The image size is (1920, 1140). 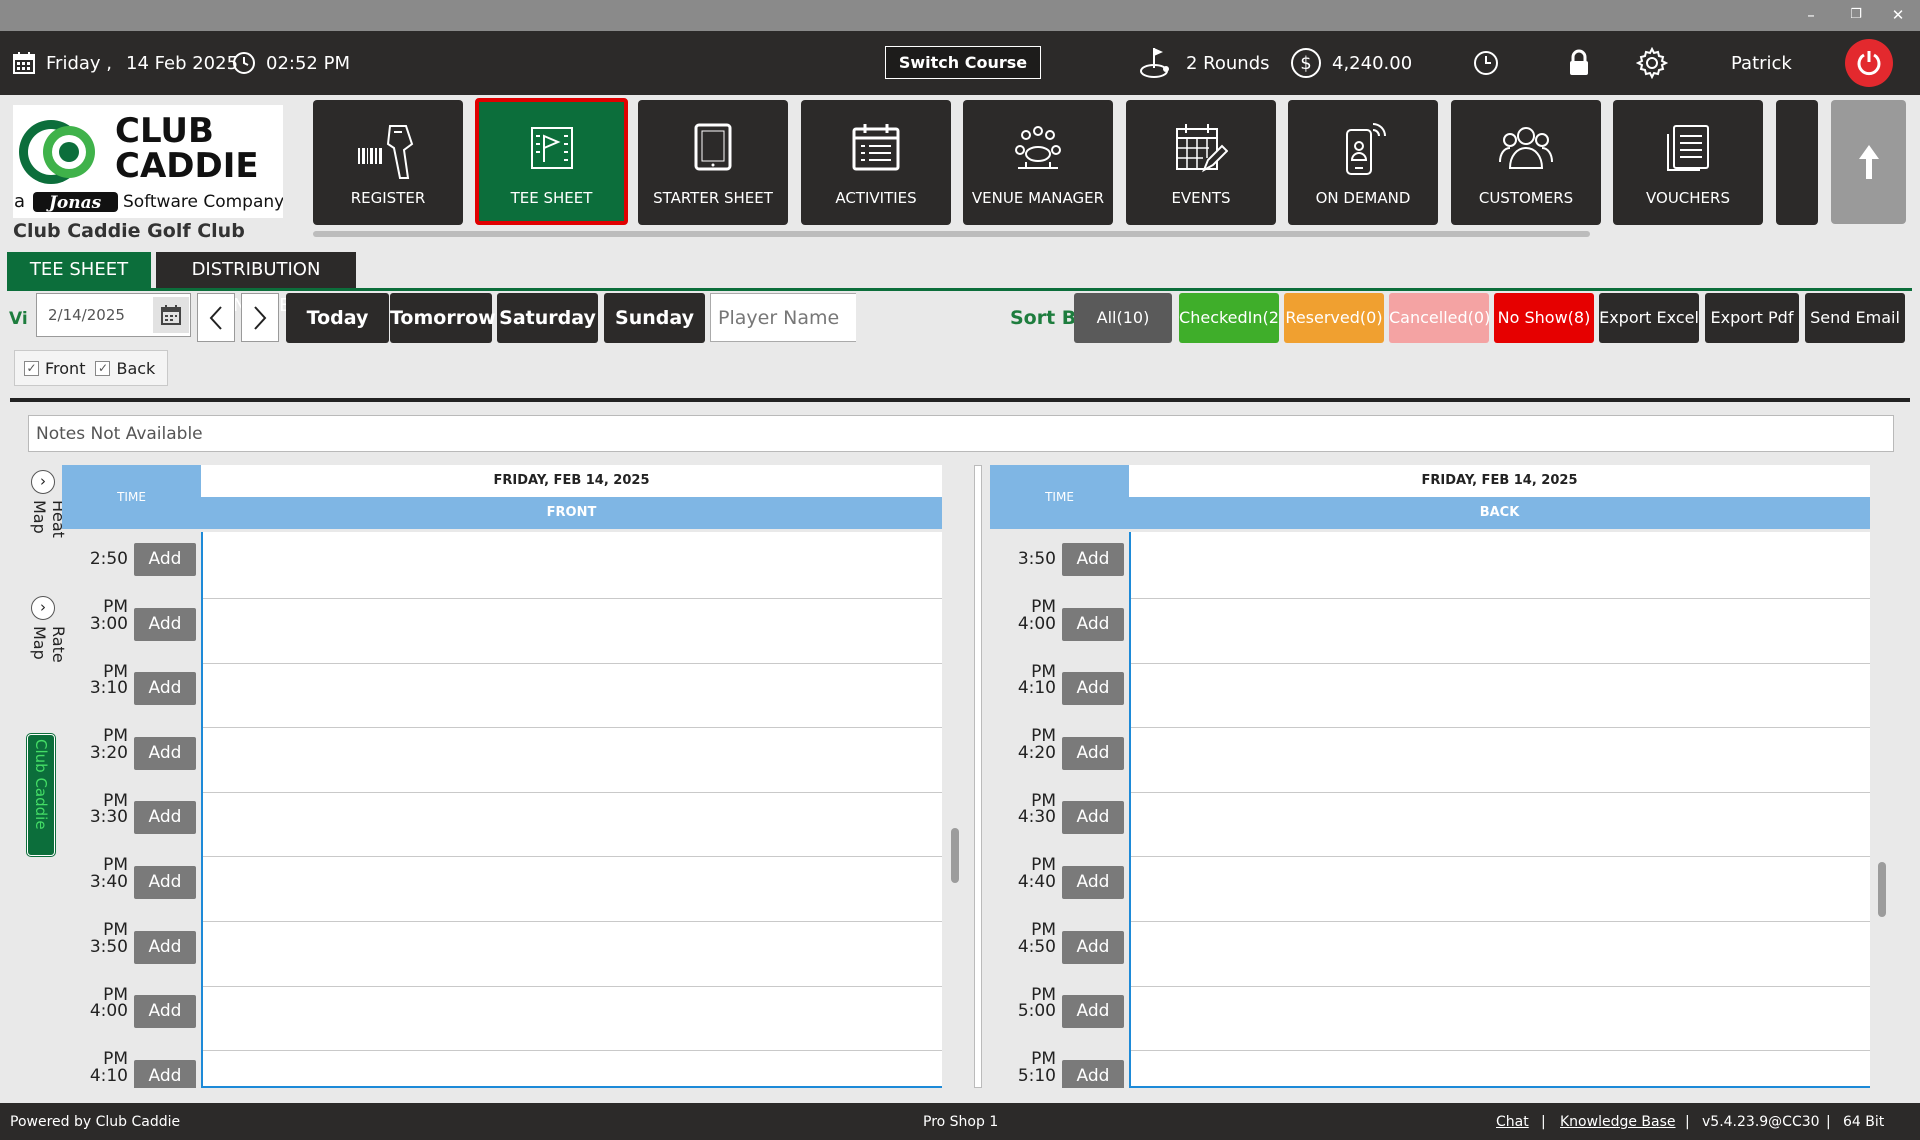 What do you see at coordinates (388, 162) in the screenshot?
I see `nav-register: REGISTER` at bounding box center [388, 162].